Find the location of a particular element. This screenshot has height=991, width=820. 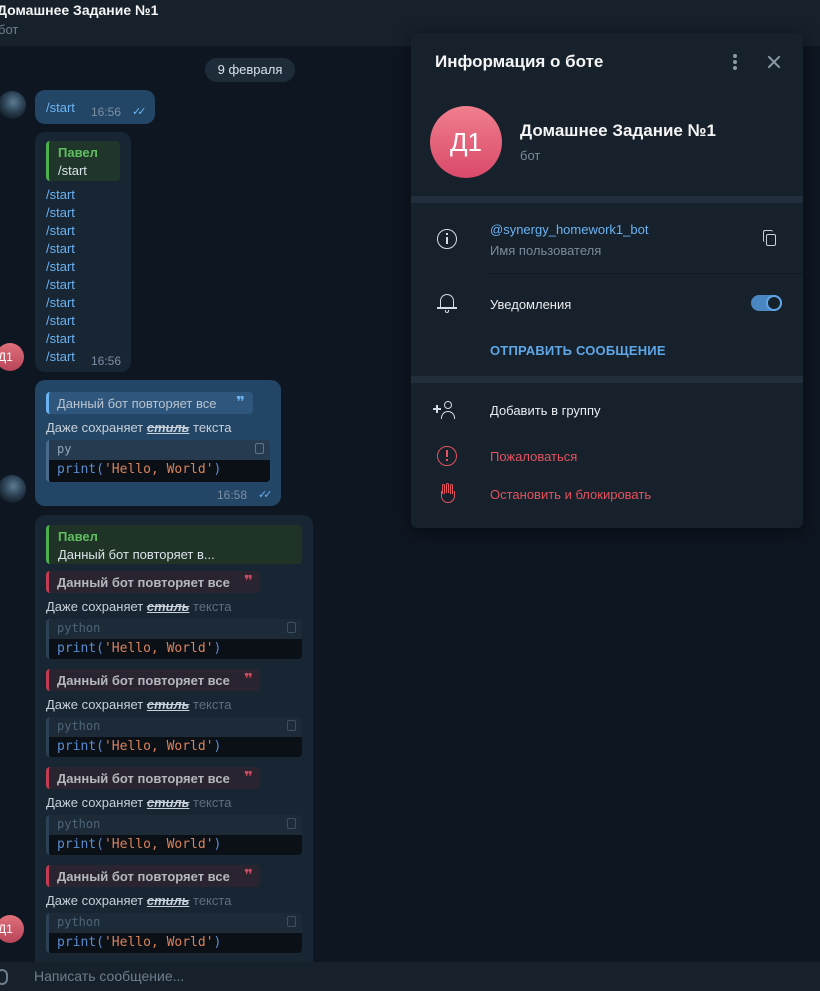

bot-name: Домашнее Задание №1 is located at coordinates (618, 130).